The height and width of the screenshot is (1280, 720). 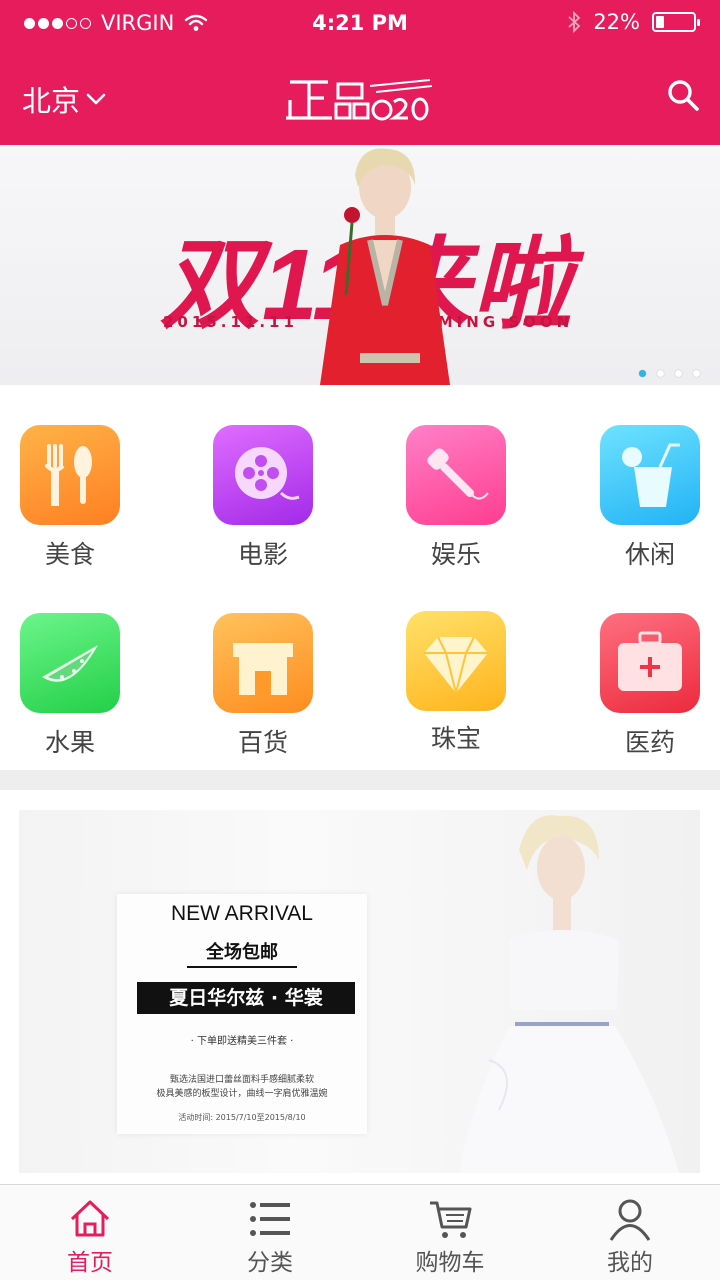 I want to click on bottom-tab-bar: 首页 分类 购物车 我的, so click(x=360, y=1232).